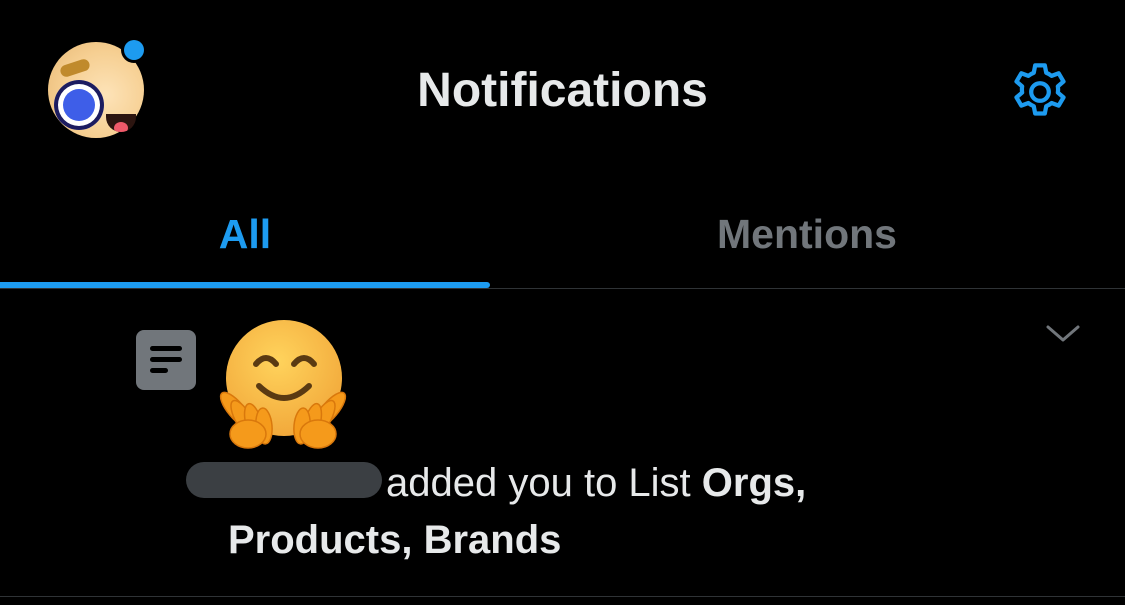  Describe the element at coordinates (1063, 333) in the screenshot. I see `chevron-down-icon` at that location.